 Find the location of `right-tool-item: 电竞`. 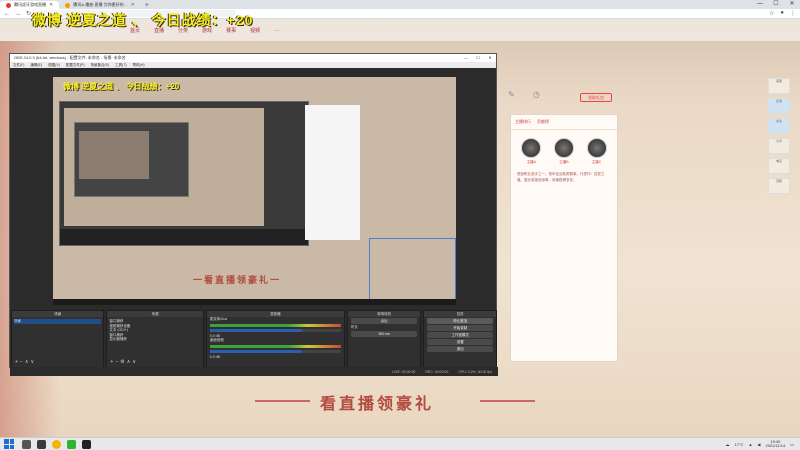

right-tool-item: 电竞 is located at coordinates (779, 166).